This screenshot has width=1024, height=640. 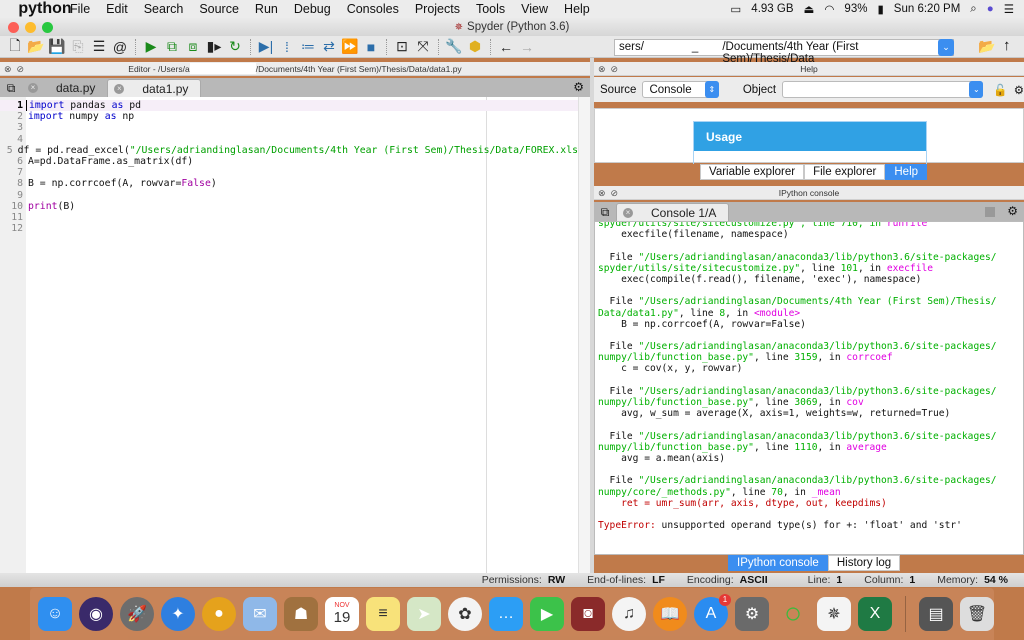 I want to click on dock-photos-icon: ✿, so click(x=465, y=614).